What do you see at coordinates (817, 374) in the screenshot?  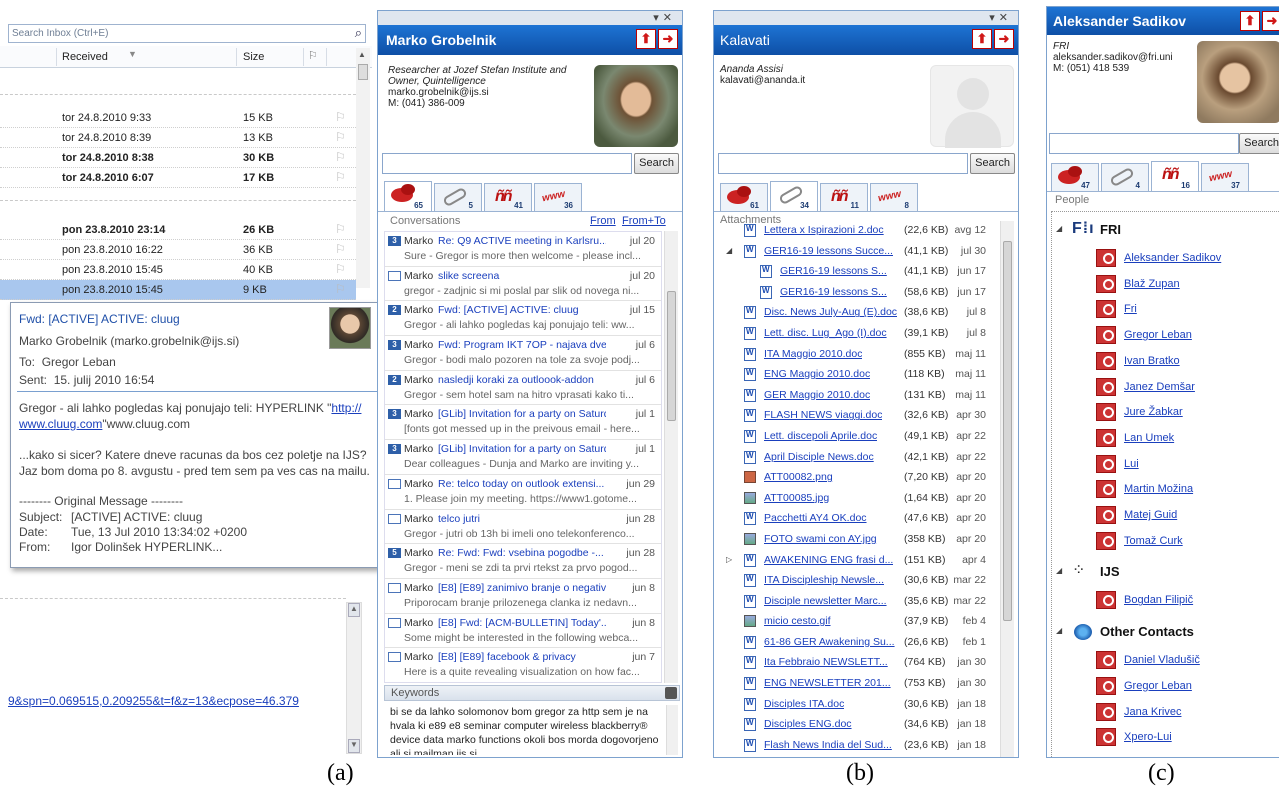 I see `attachment-name: ENG Maggio 2010.doc` at bounding box center [817, 374].